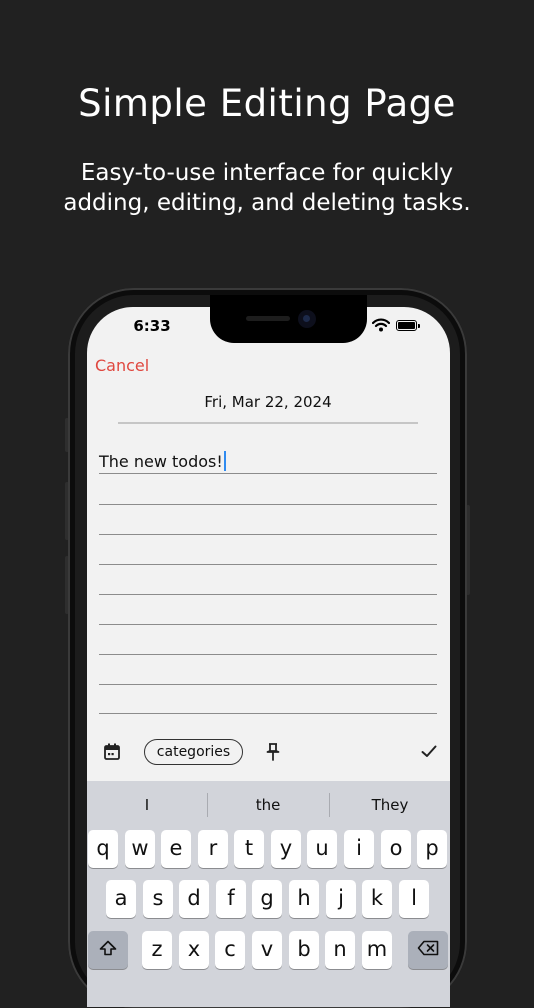 The width and height of the screenshot is (534, 1008). Describe the element at coordinates (381, 325) in the screenshot. I see `wifi-icon` at that location.